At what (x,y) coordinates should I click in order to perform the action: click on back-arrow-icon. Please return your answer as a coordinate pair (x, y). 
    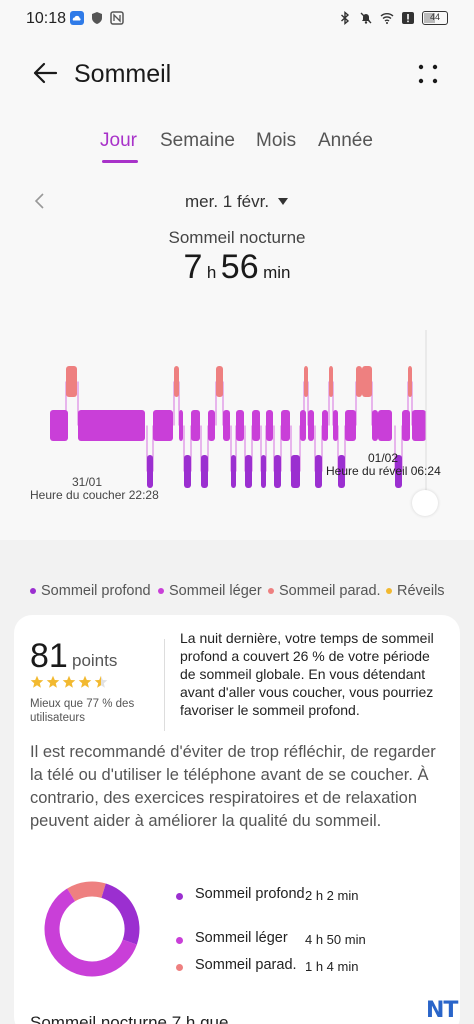
    Looking at the image, I should click on (45, 73).